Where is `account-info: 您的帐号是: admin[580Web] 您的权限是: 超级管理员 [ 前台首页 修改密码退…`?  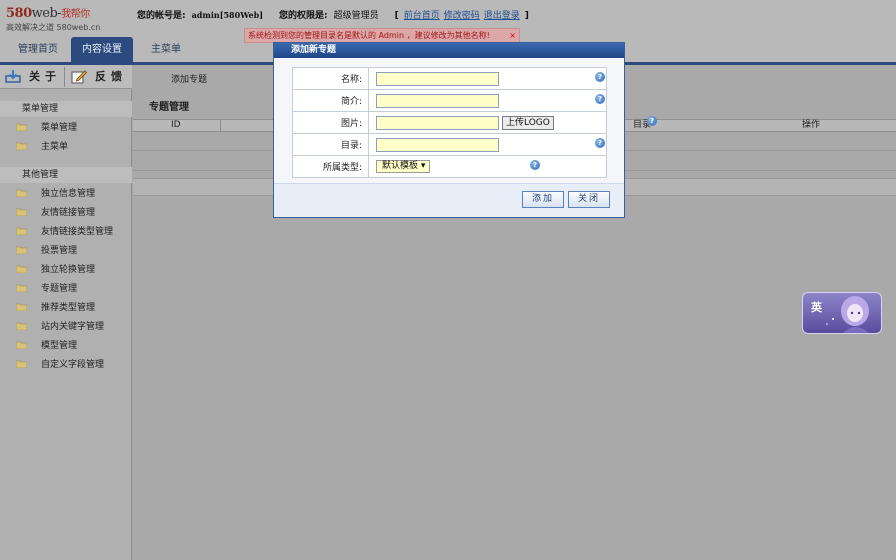 account-info: 您的帐号是: admin[580Web] 您的权限是: 超级管理员 [ 前台首页 修改密码退… is located at coordinates (336, 14).